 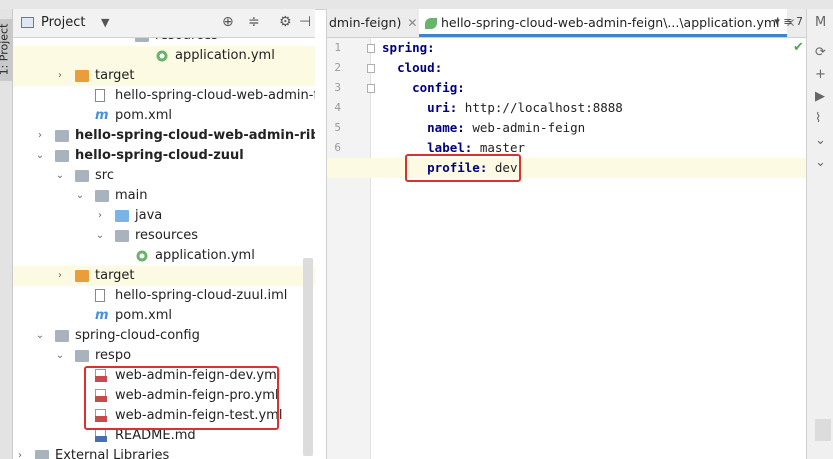 I want to click on editor-tab-previous: dmin-feign) ✕, so click(x=371, y=23).